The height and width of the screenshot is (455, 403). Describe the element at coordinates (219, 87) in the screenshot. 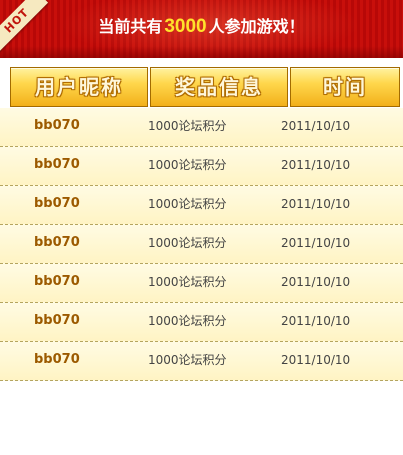

I see `header-prize-info: 奖品信息` at that location.